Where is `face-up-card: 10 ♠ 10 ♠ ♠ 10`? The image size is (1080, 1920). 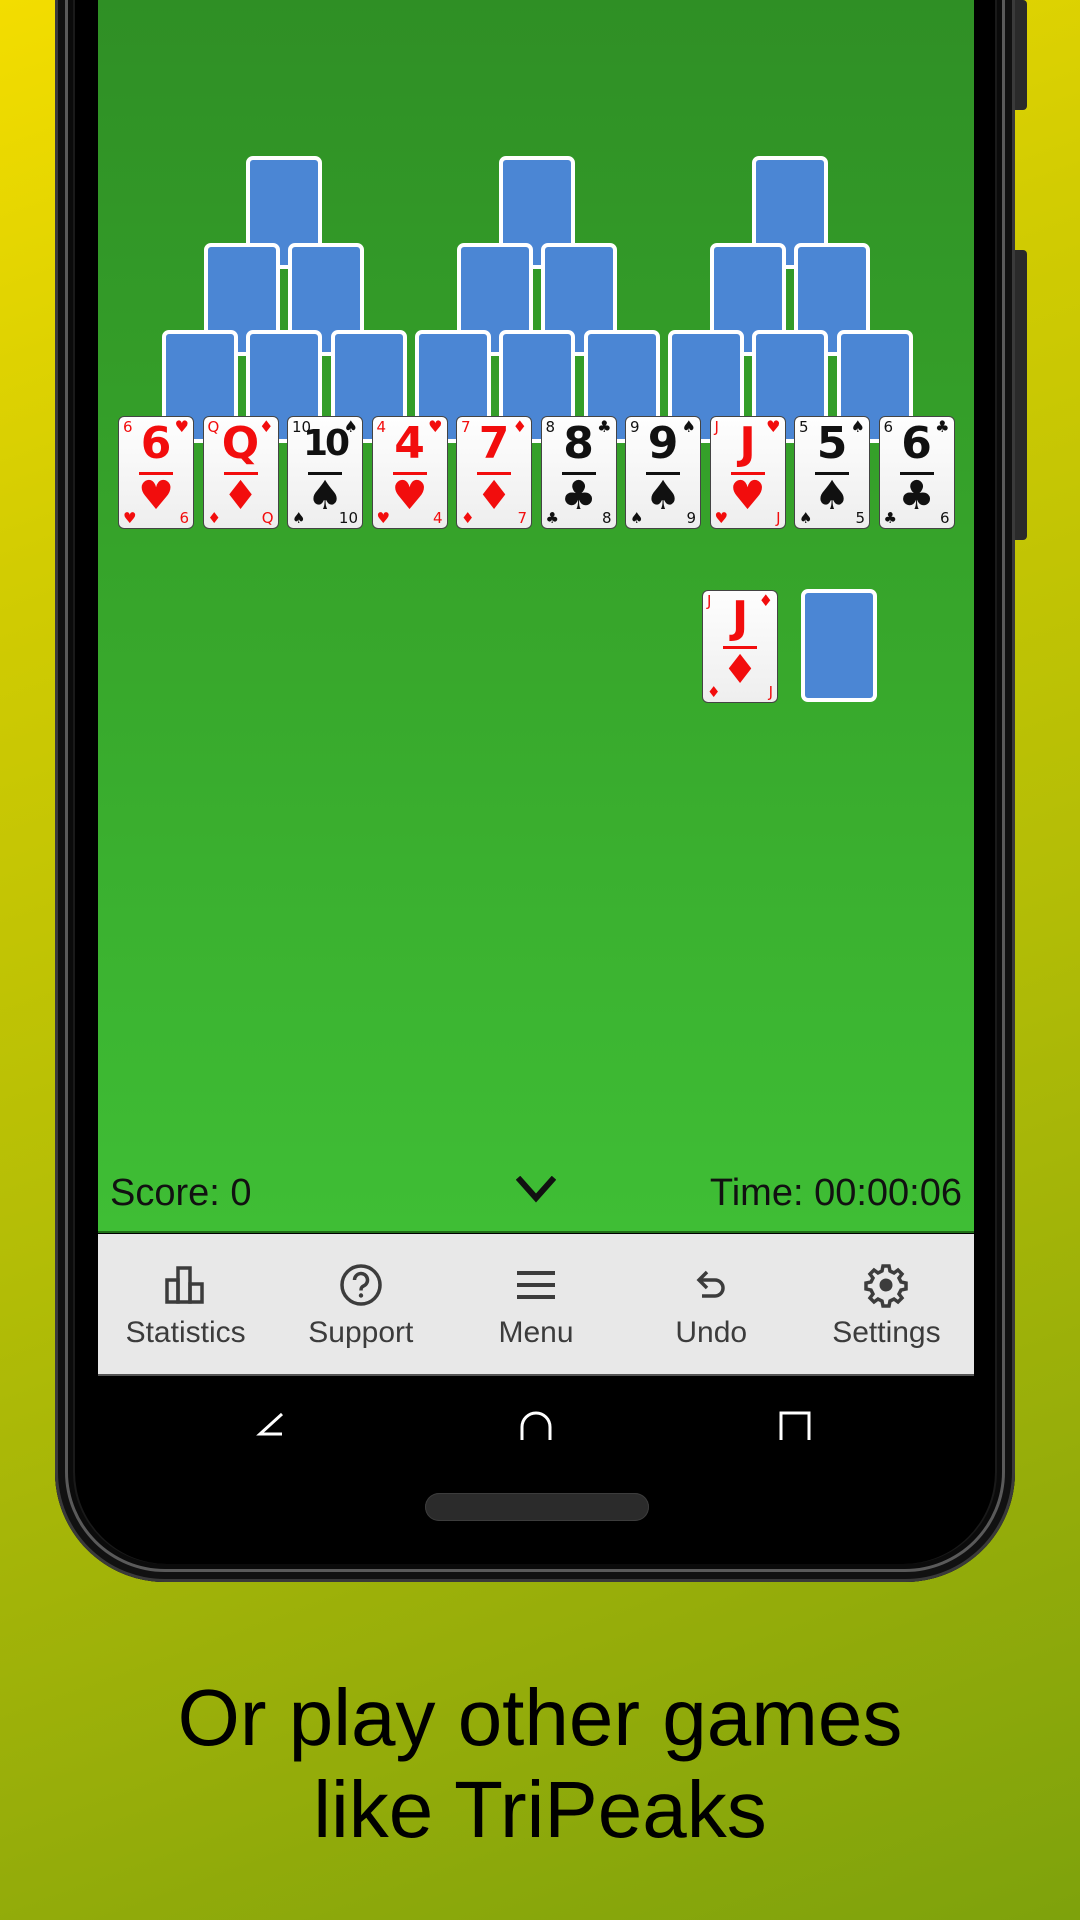
face-up-card: 10 ♠ 10 ♠ ♠ 10 is located at coordinates (325, 472).